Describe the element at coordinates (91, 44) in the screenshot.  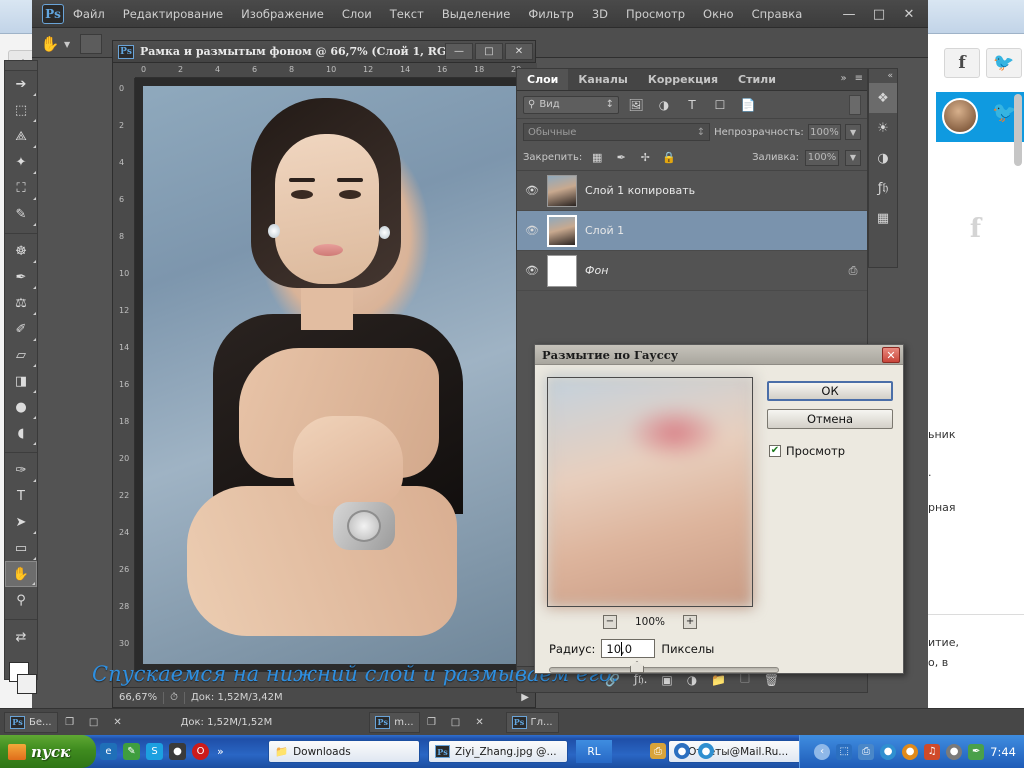
I see `options-swatch` at that location.